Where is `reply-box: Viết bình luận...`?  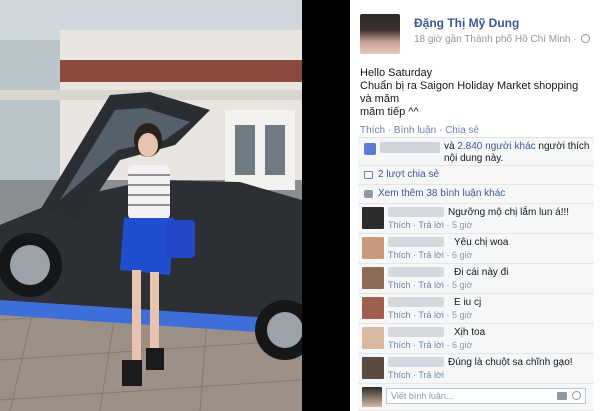
reply-box: Viết bình luận... is located at coordinates (476, 397).